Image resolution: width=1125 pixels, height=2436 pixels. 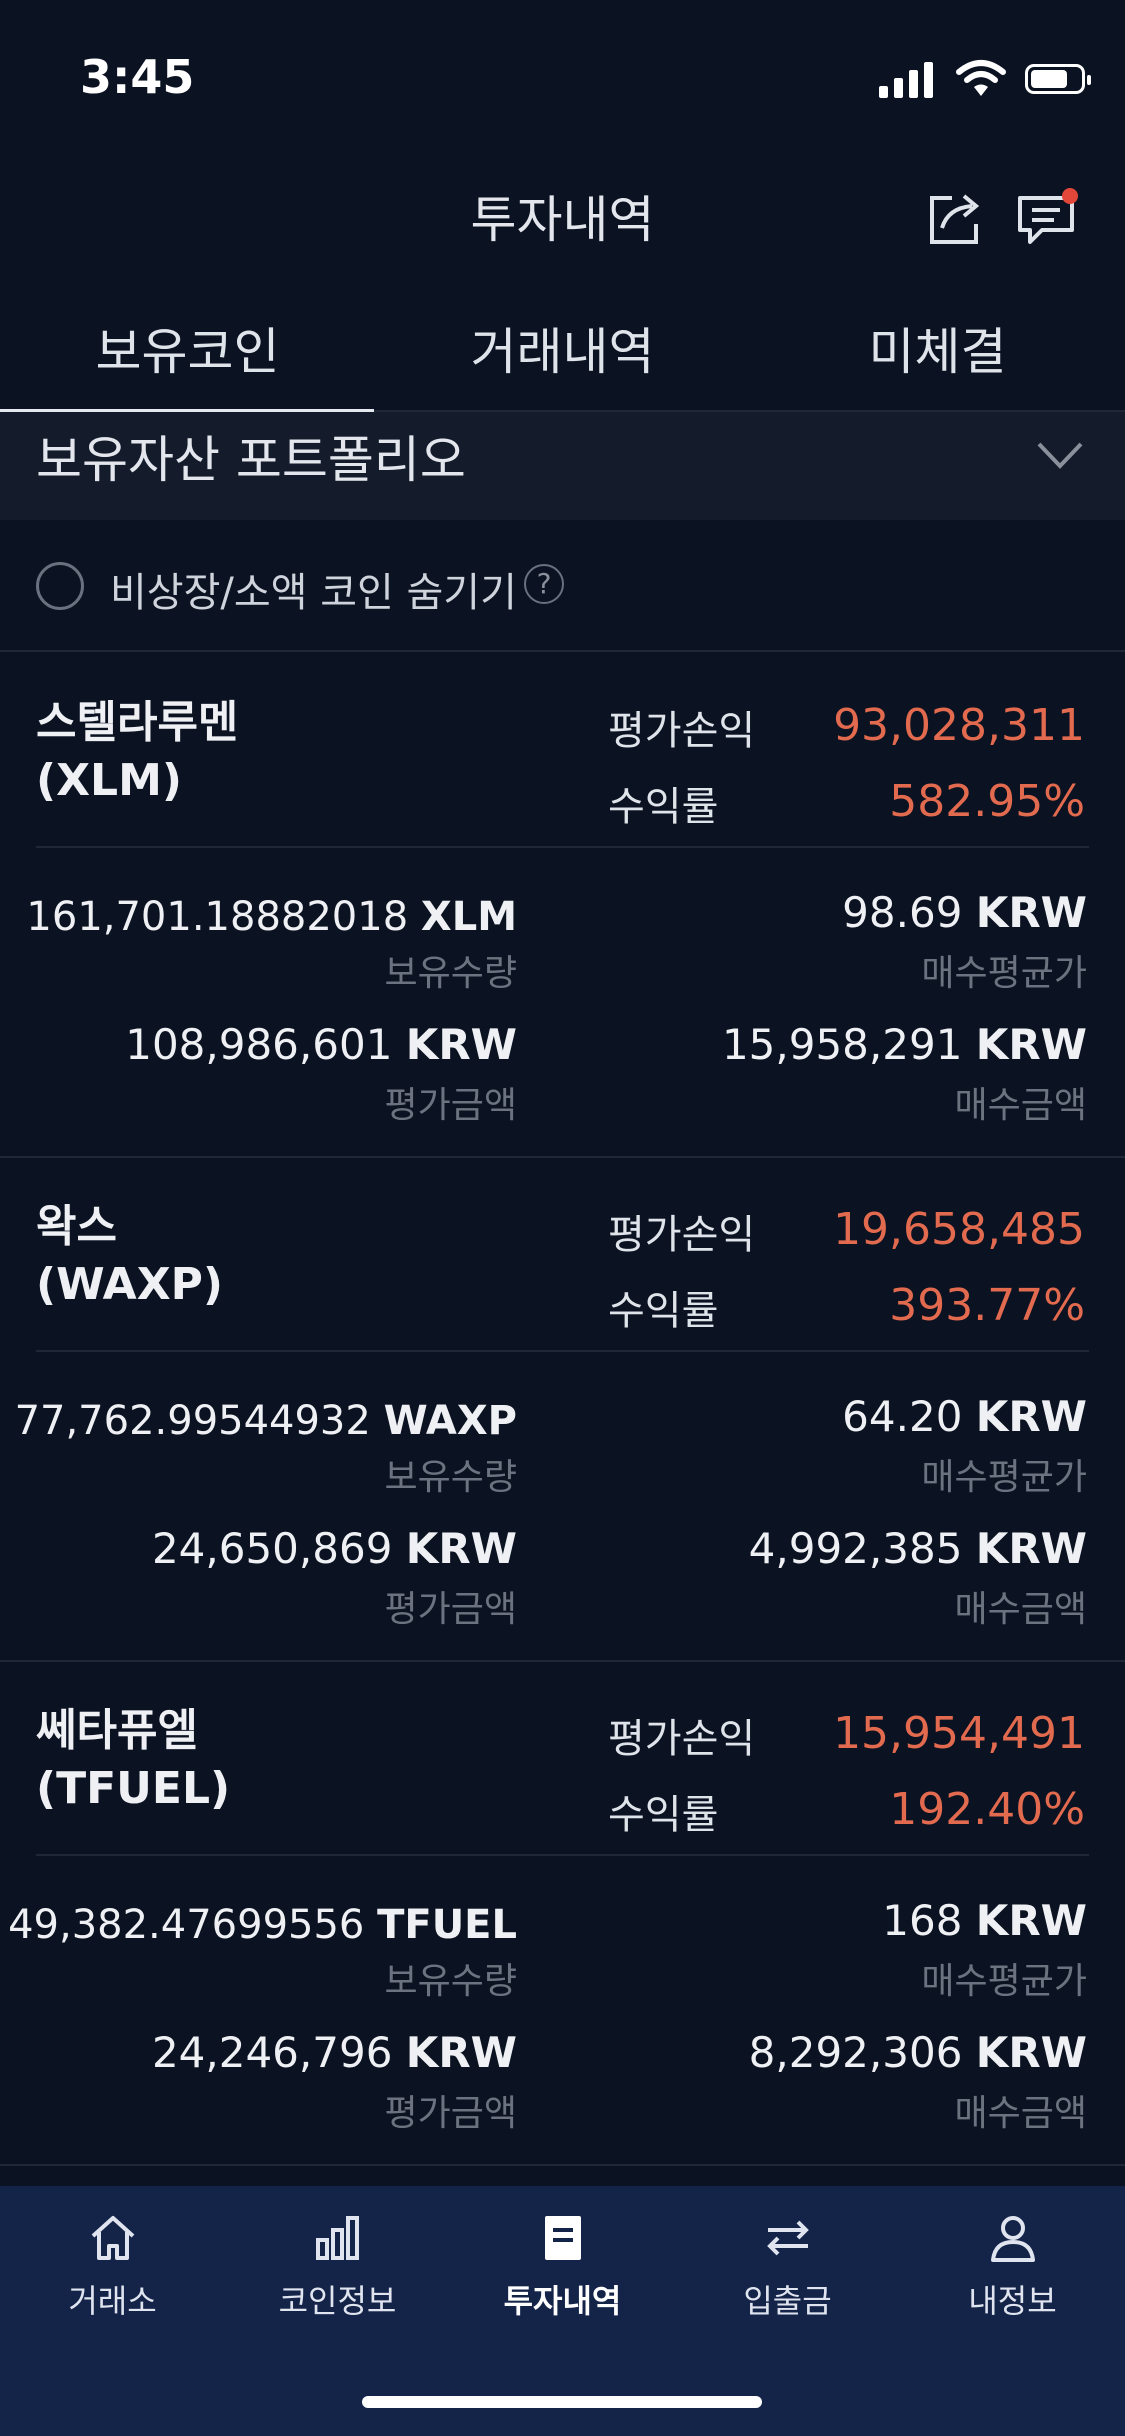 I want to click on battery-icon, so click(x=1058, y=79).